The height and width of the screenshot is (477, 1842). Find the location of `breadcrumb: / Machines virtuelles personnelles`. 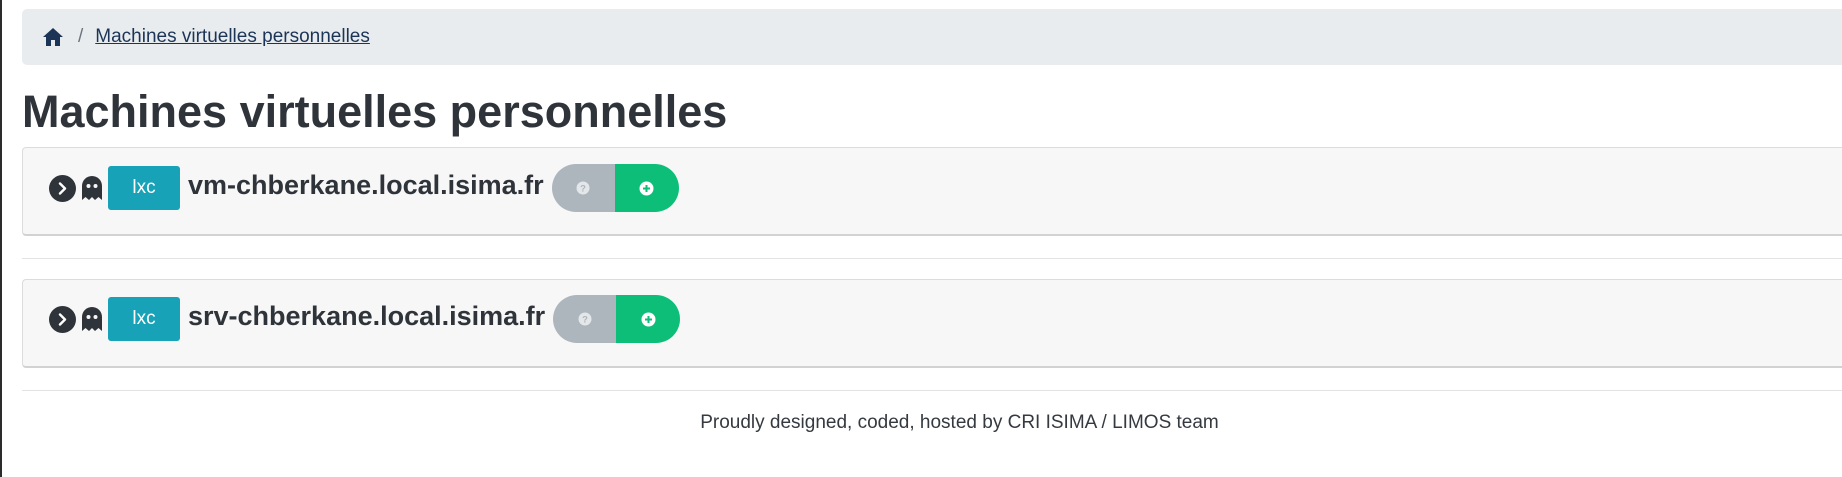

breadcrumb: / Machines virtuelles personnelles is located at coordinates (932, 37).